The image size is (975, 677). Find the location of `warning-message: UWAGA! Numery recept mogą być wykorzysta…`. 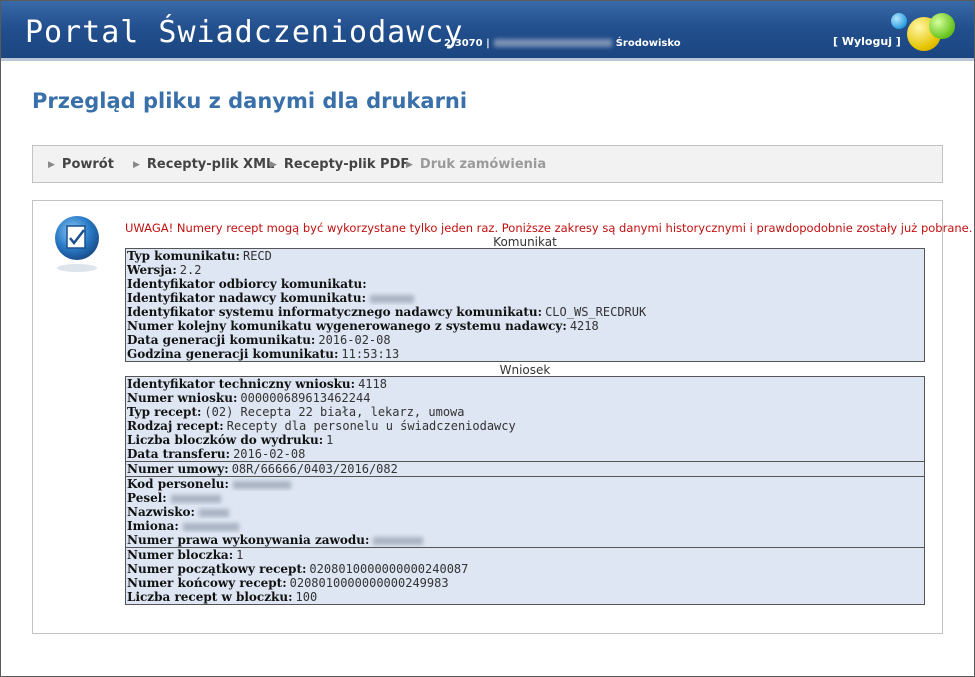

warning-message: UWAGA! Numery recept mogą być wykorzysta… is located at coordinates (549, 228).